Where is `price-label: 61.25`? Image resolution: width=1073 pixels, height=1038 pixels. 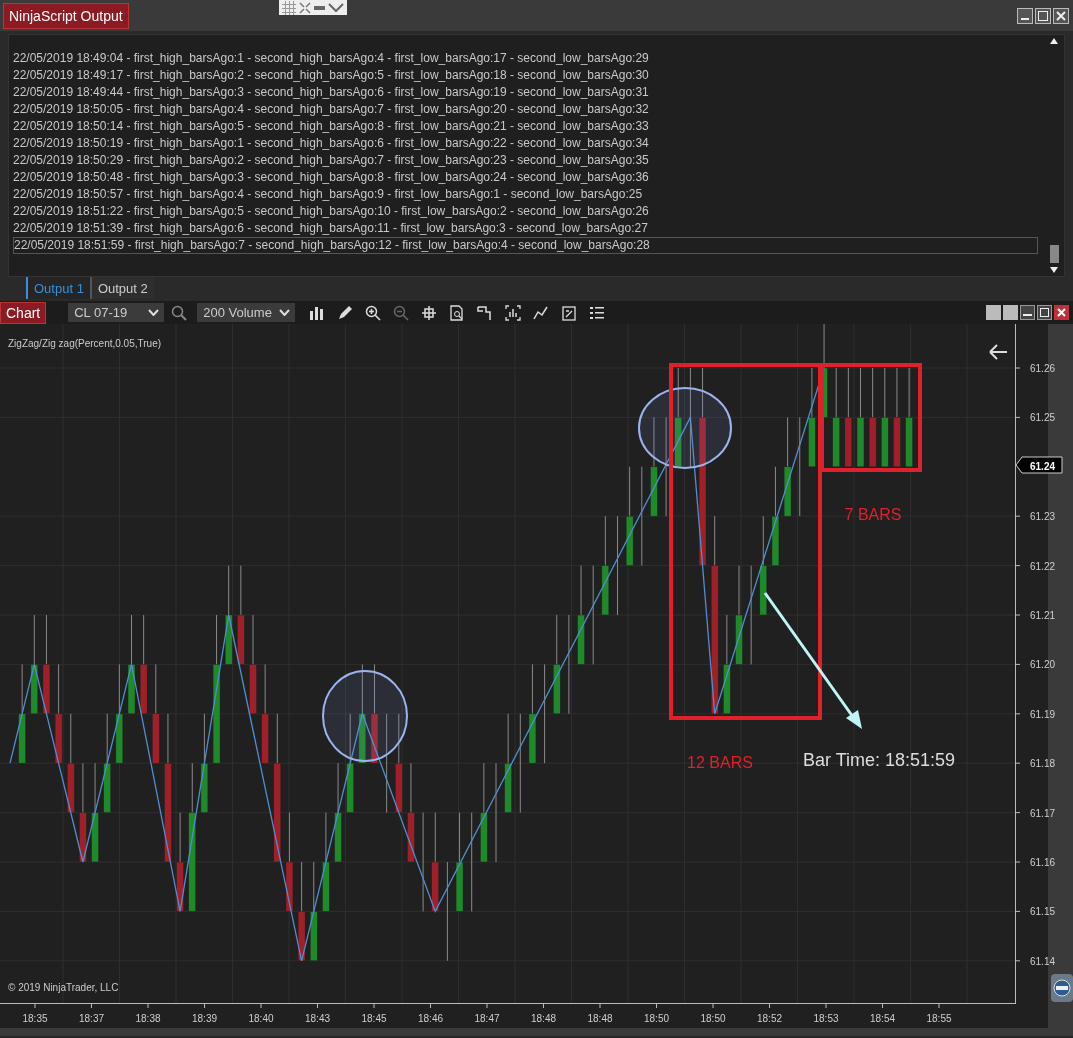
price-label: 61.25 is located at coordinates (1043, 418).